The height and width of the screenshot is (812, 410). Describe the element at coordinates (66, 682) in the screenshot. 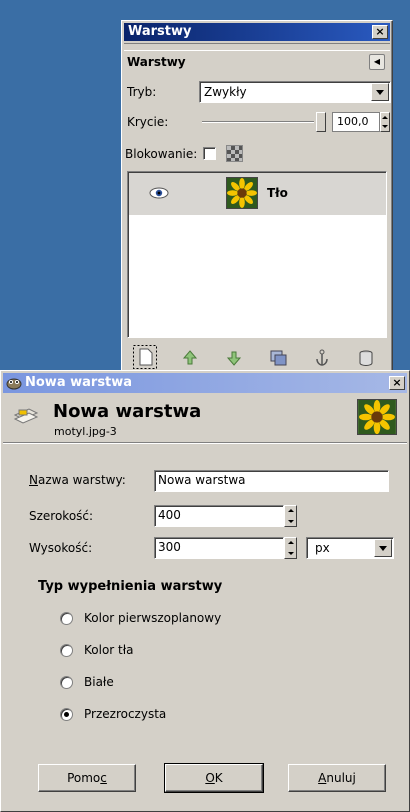

I see `fill-white-radio` at that location.